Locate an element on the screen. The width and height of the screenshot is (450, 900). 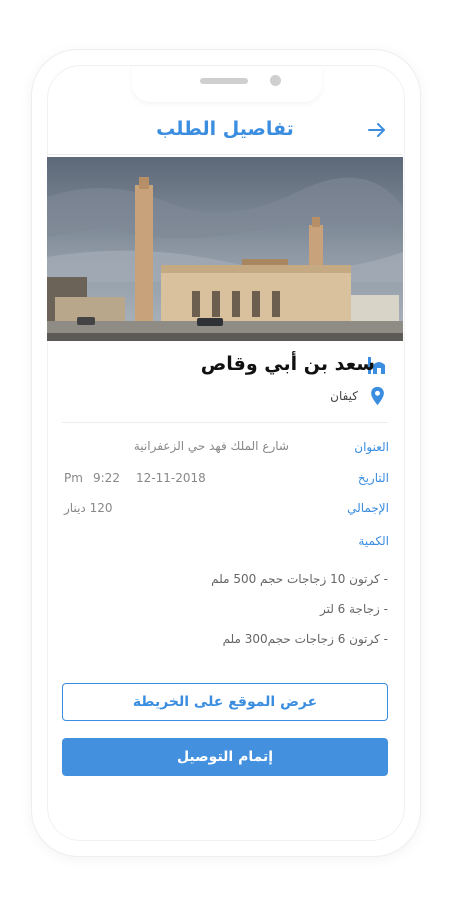
address-label: العنوان is located at coordinates (371, 447).